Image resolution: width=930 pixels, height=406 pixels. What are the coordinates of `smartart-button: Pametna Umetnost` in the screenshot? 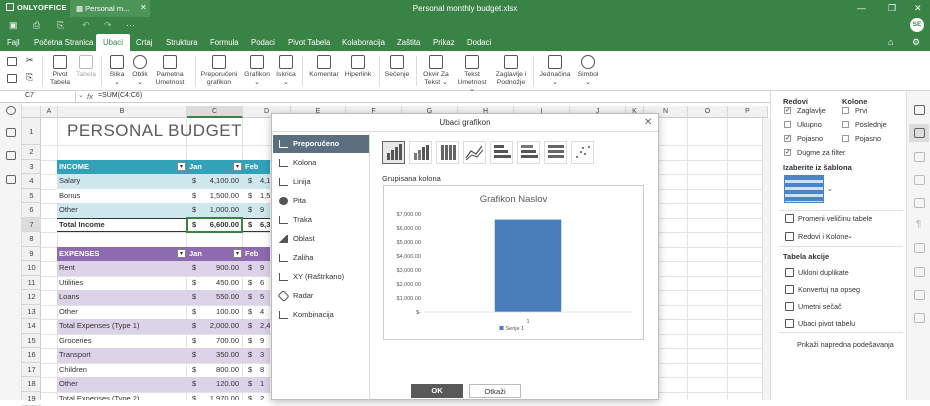 It's located at (170, 70).